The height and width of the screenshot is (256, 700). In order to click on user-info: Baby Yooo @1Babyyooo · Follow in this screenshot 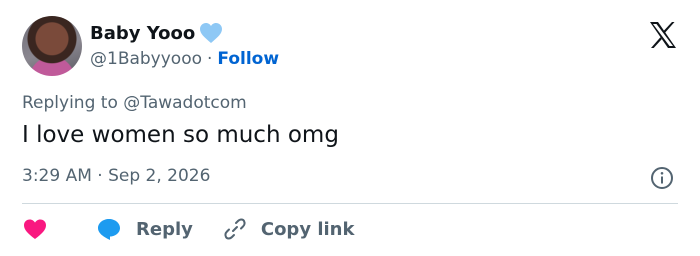, I will do `click(184, 46)`.